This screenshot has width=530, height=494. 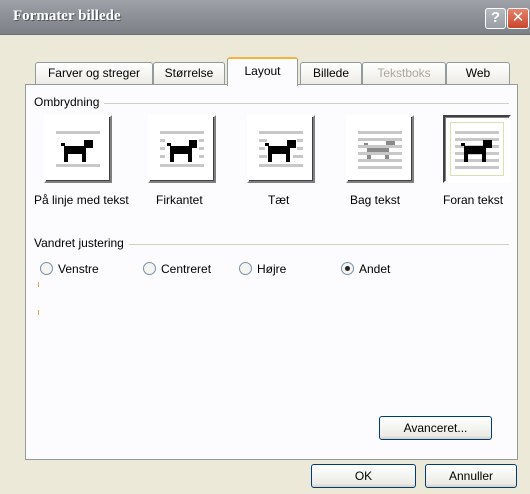 I want to click on wrap-inline-label: På linje med tekst, so click(x=81, y=200).